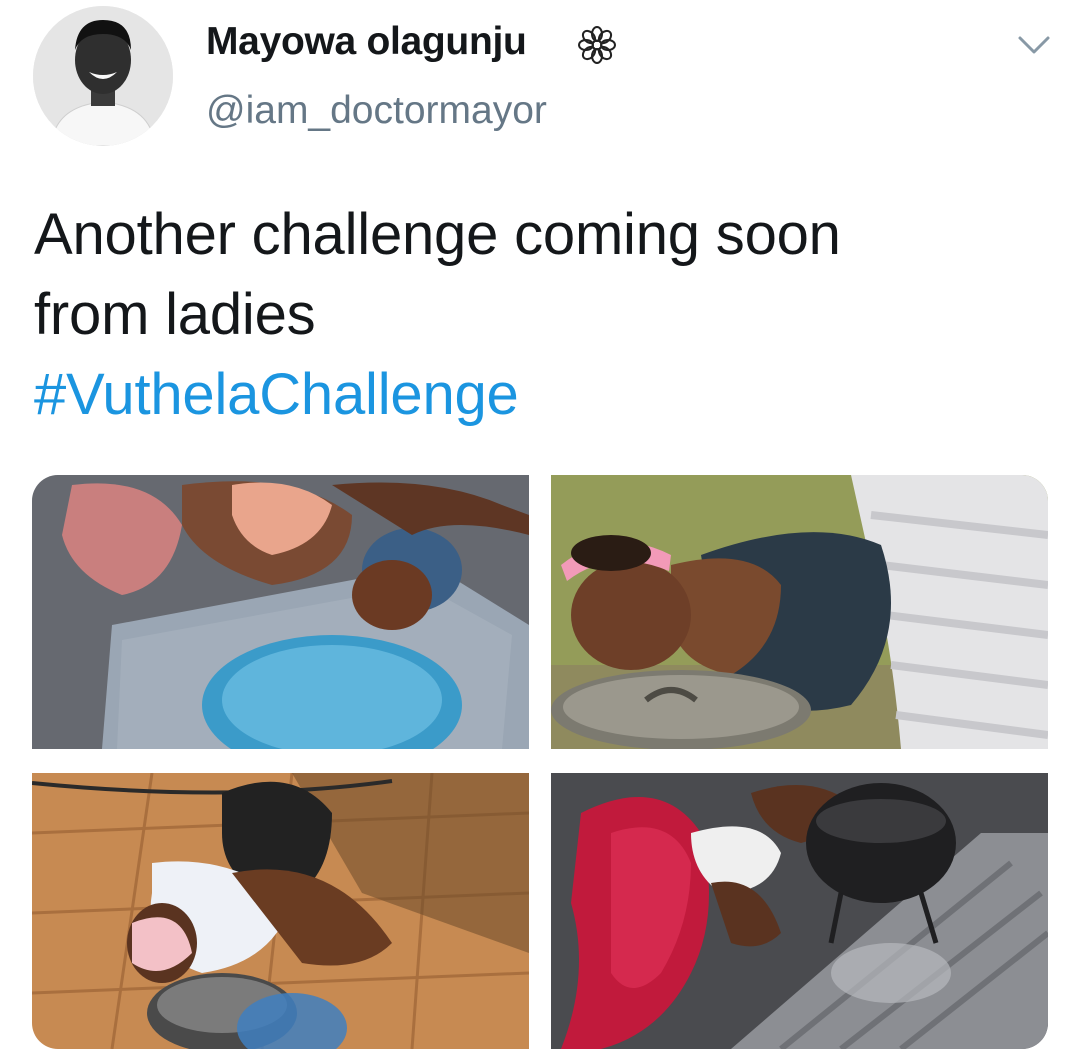 The height and width of the screenshot is (1051, 1080). Describe the element at coordinates (597, 45) in the screenshot. I see `flower-emoji-icon` at that location.